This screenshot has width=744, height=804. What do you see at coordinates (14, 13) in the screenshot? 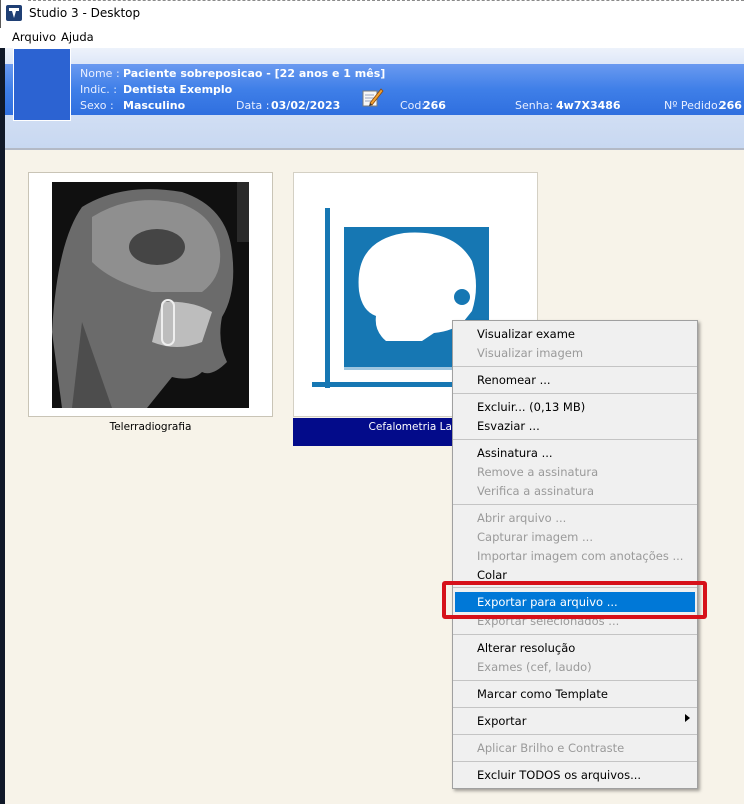
I see `app-tooth-icon` at bounding box center [14, 13].